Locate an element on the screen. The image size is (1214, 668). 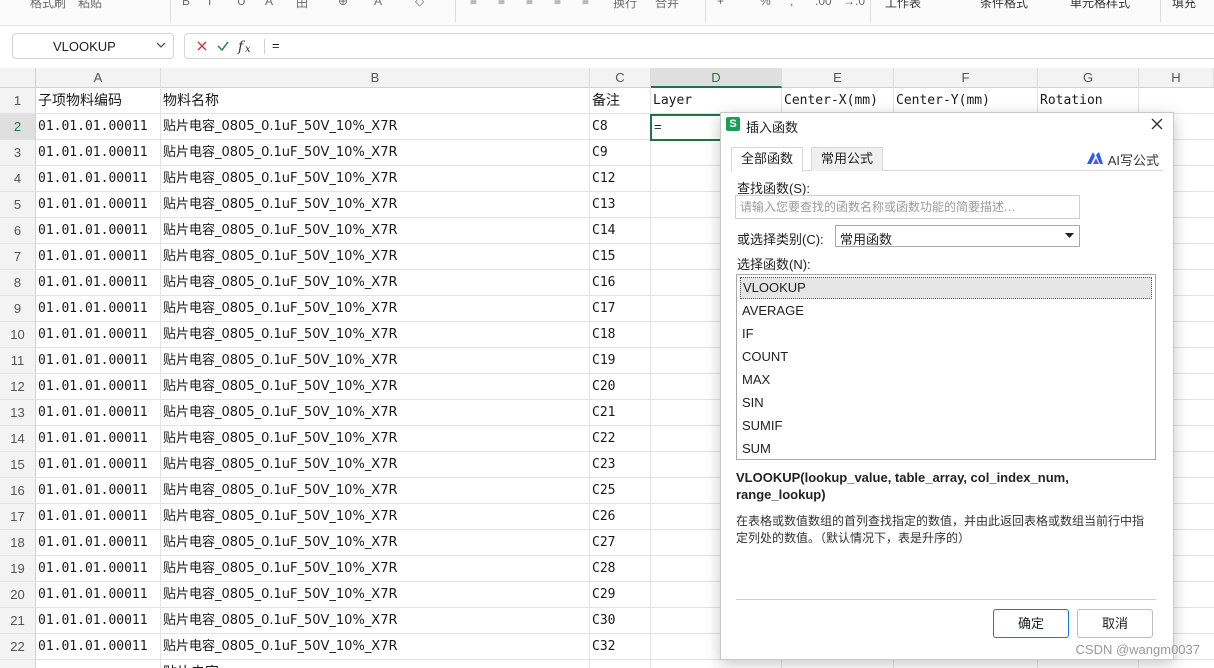
ribbon-item: 合并 is located at coordinates (667, 5).